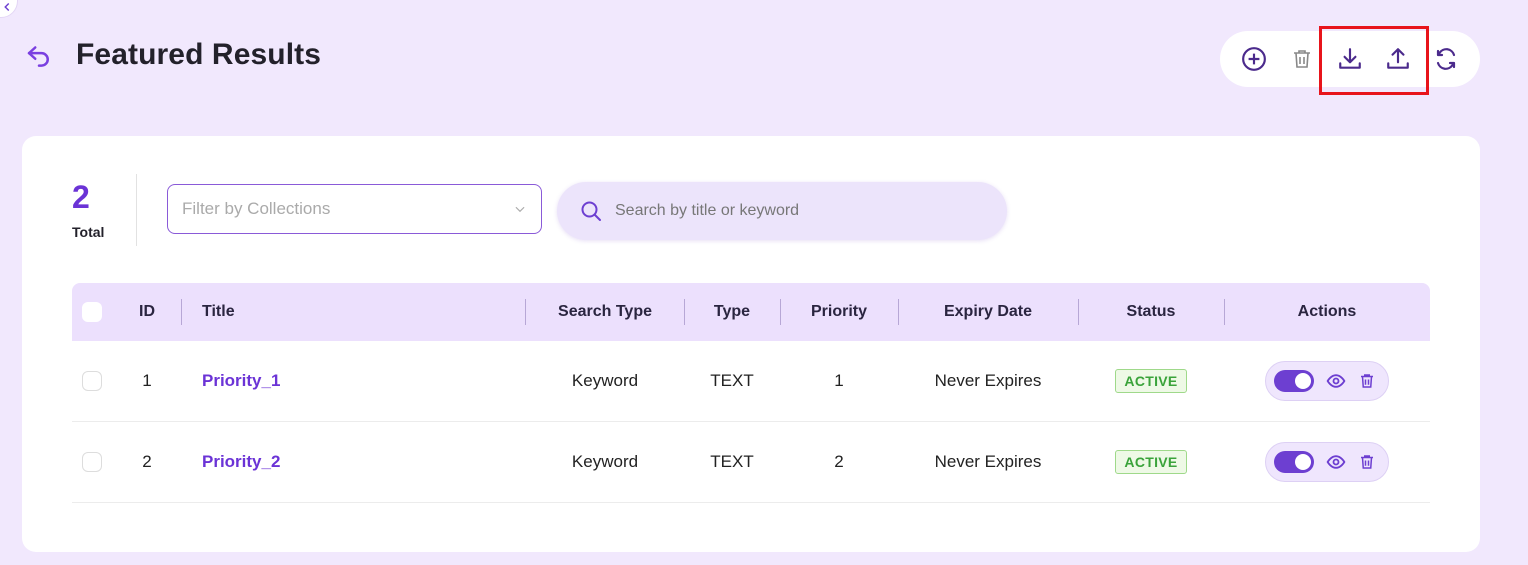  Describe the element at coordinates (839, 461) in the screenshot. I see `row-priority: 2` at that location.